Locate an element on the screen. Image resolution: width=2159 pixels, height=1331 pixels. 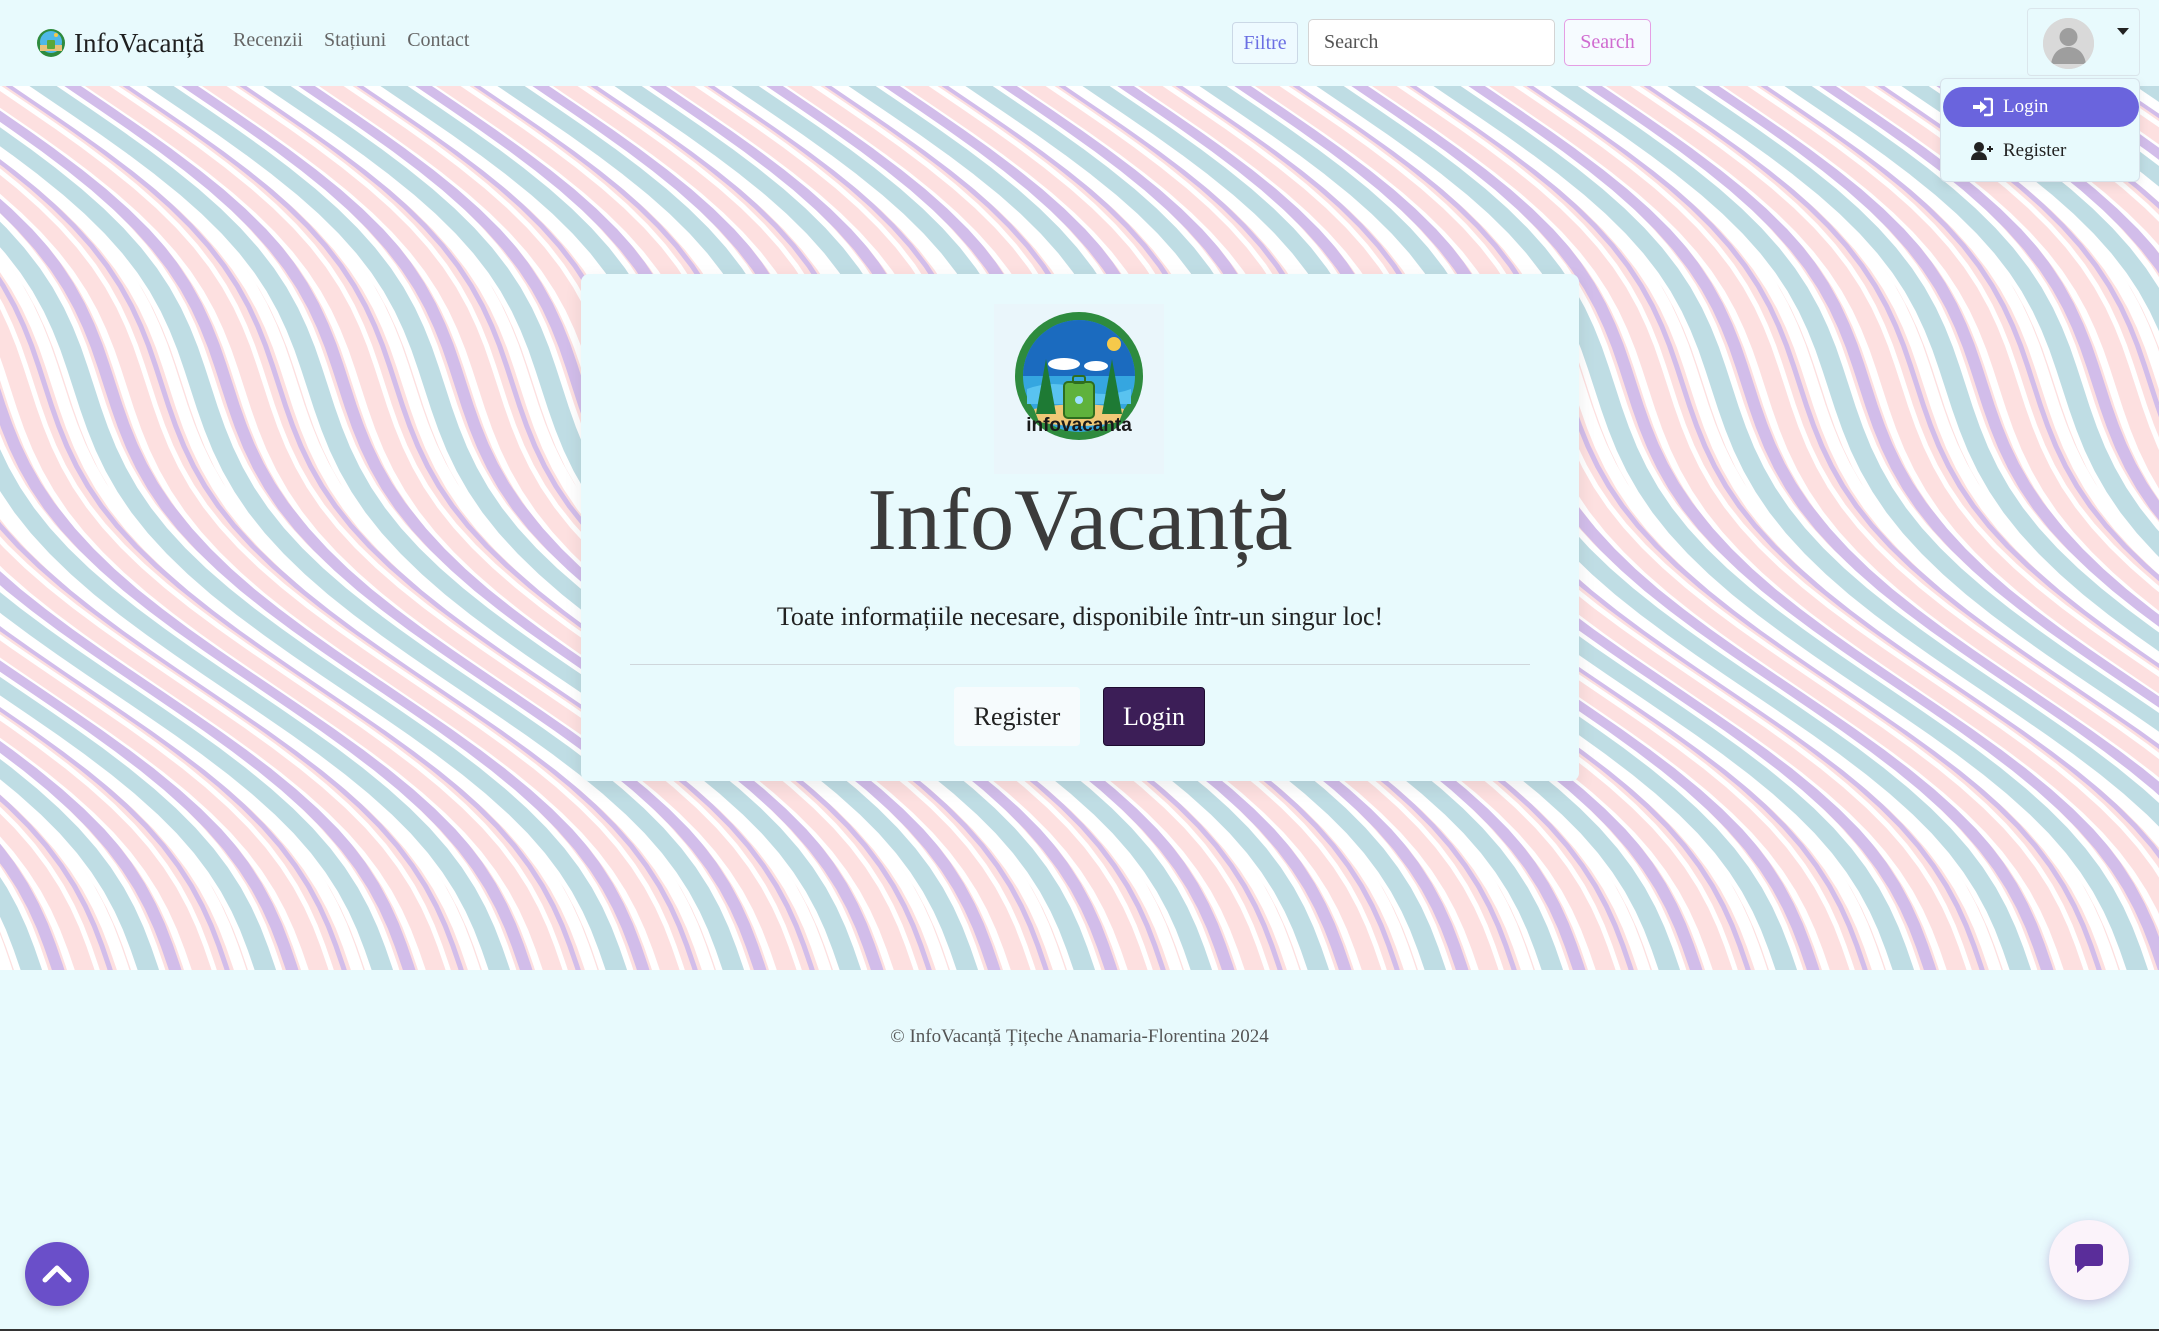
chevron-up-icon is located at coordinates (57, 1274).